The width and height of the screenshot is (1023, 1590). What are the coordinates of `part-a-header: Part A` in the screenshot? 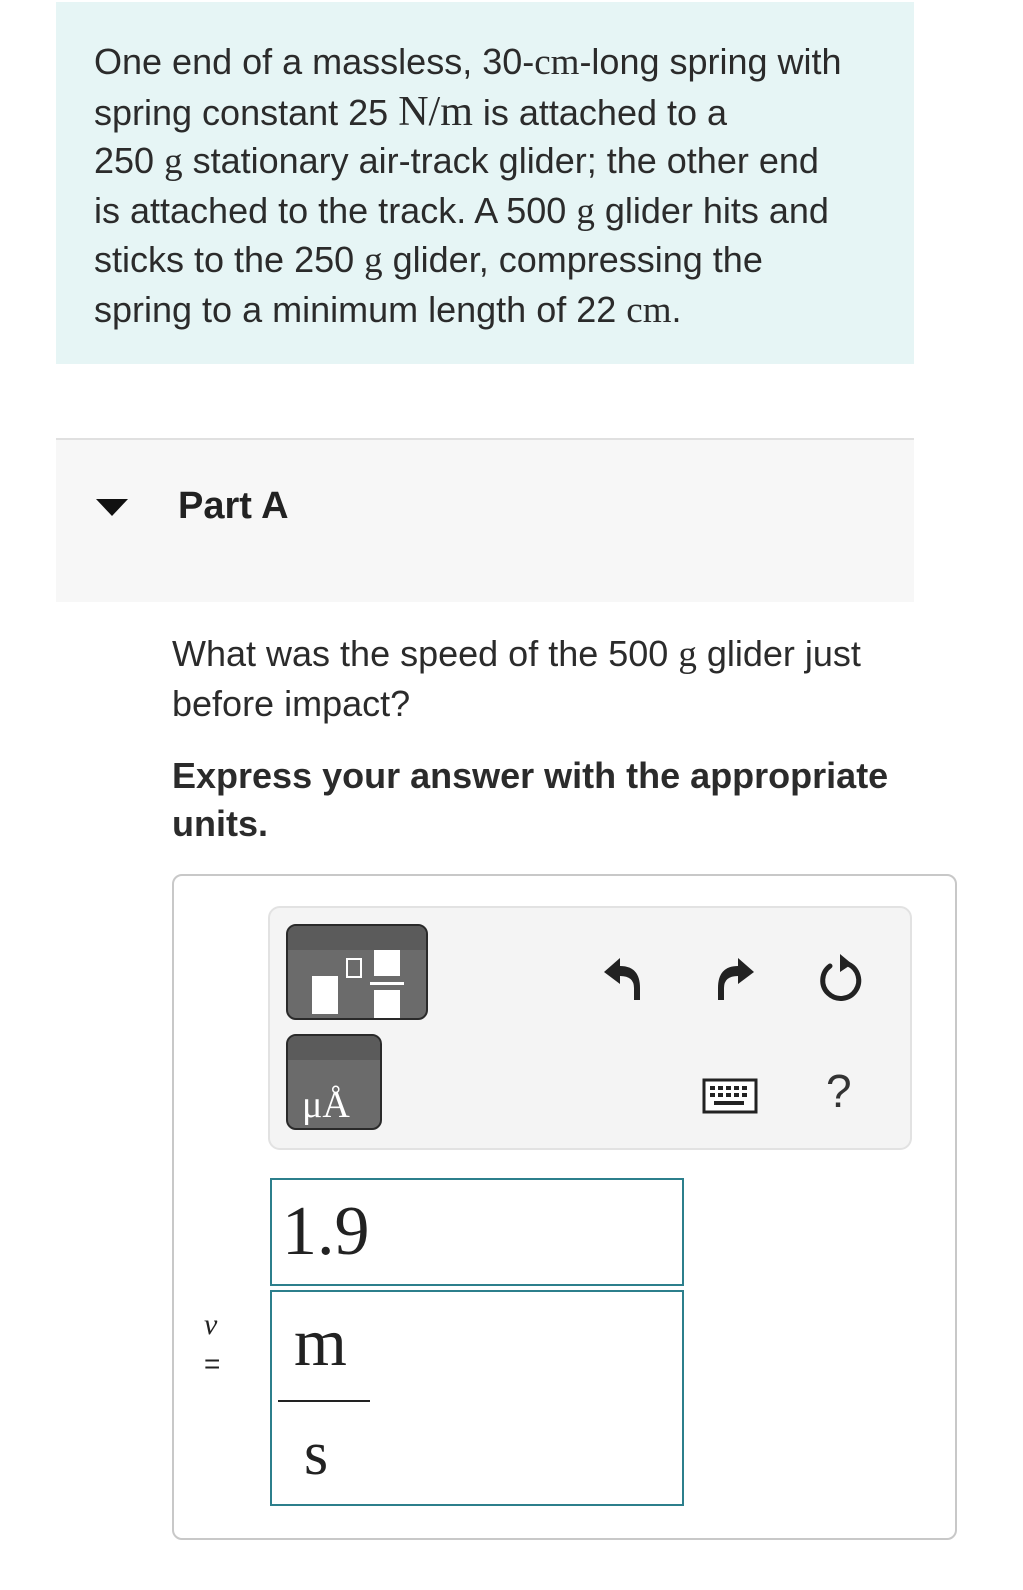 It's located at (485, 520).